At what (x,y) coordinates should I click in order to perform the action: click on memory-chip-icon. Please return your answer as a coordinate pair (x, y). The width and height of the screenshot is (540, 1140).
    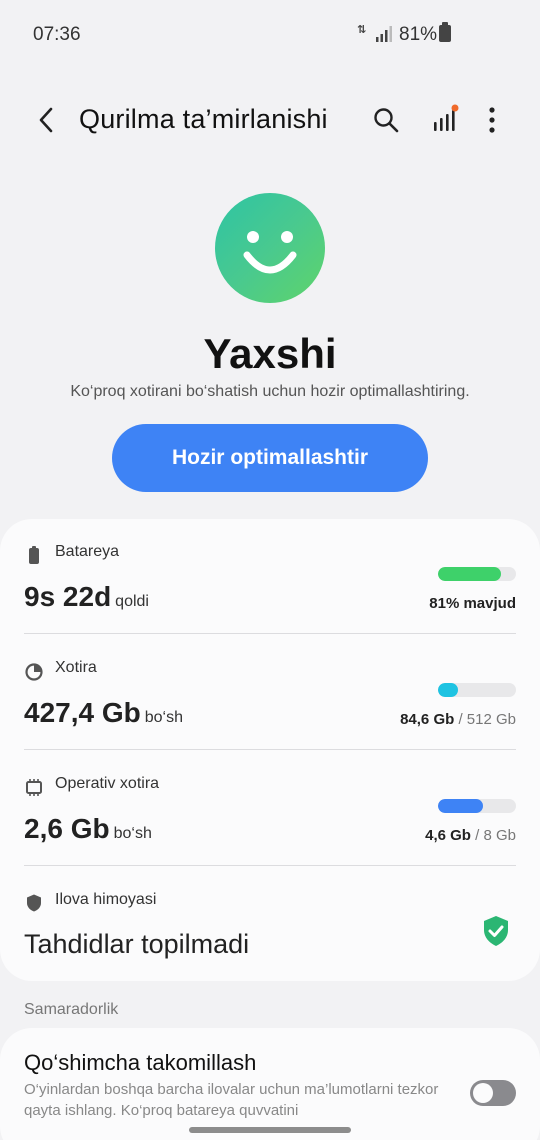
    Looking at the image, I should click on (34, 787).